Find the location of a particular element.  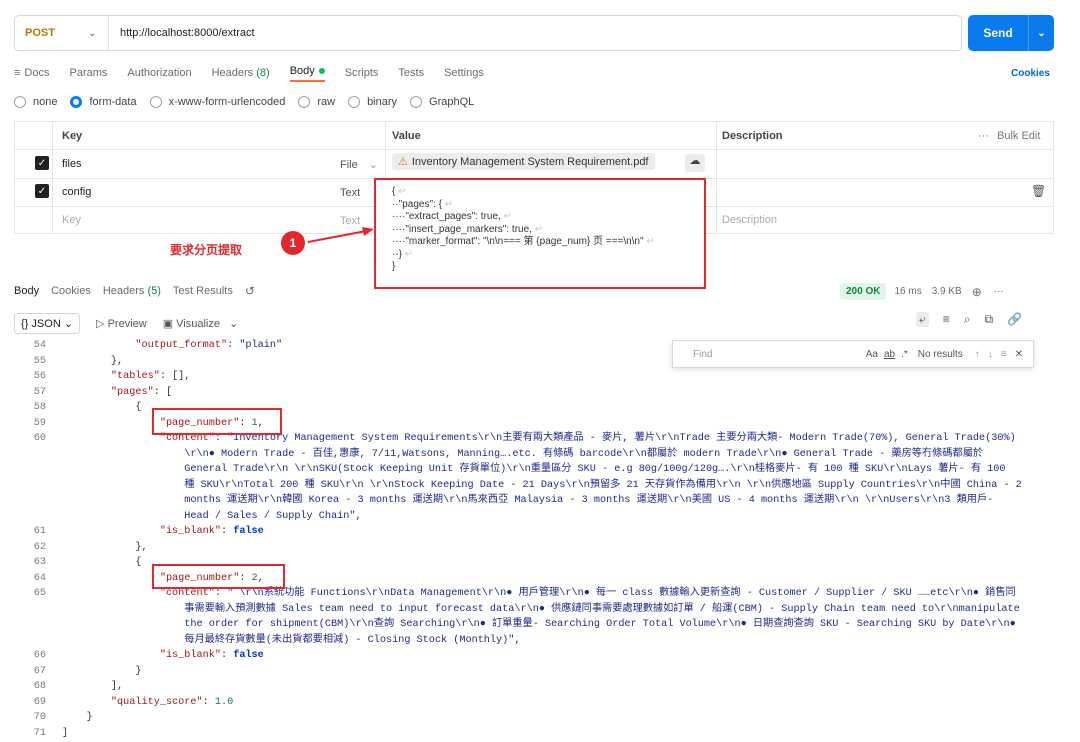

tab-response-headers: Headers (5) is located at coordinates (132, 291).